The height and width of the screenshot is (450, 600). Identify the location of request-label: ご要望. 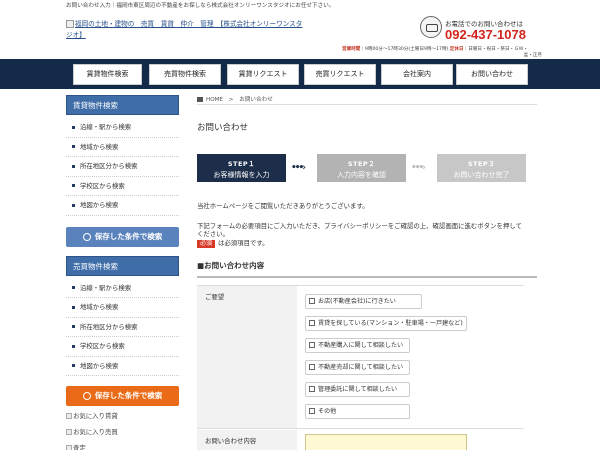
(247, 357).